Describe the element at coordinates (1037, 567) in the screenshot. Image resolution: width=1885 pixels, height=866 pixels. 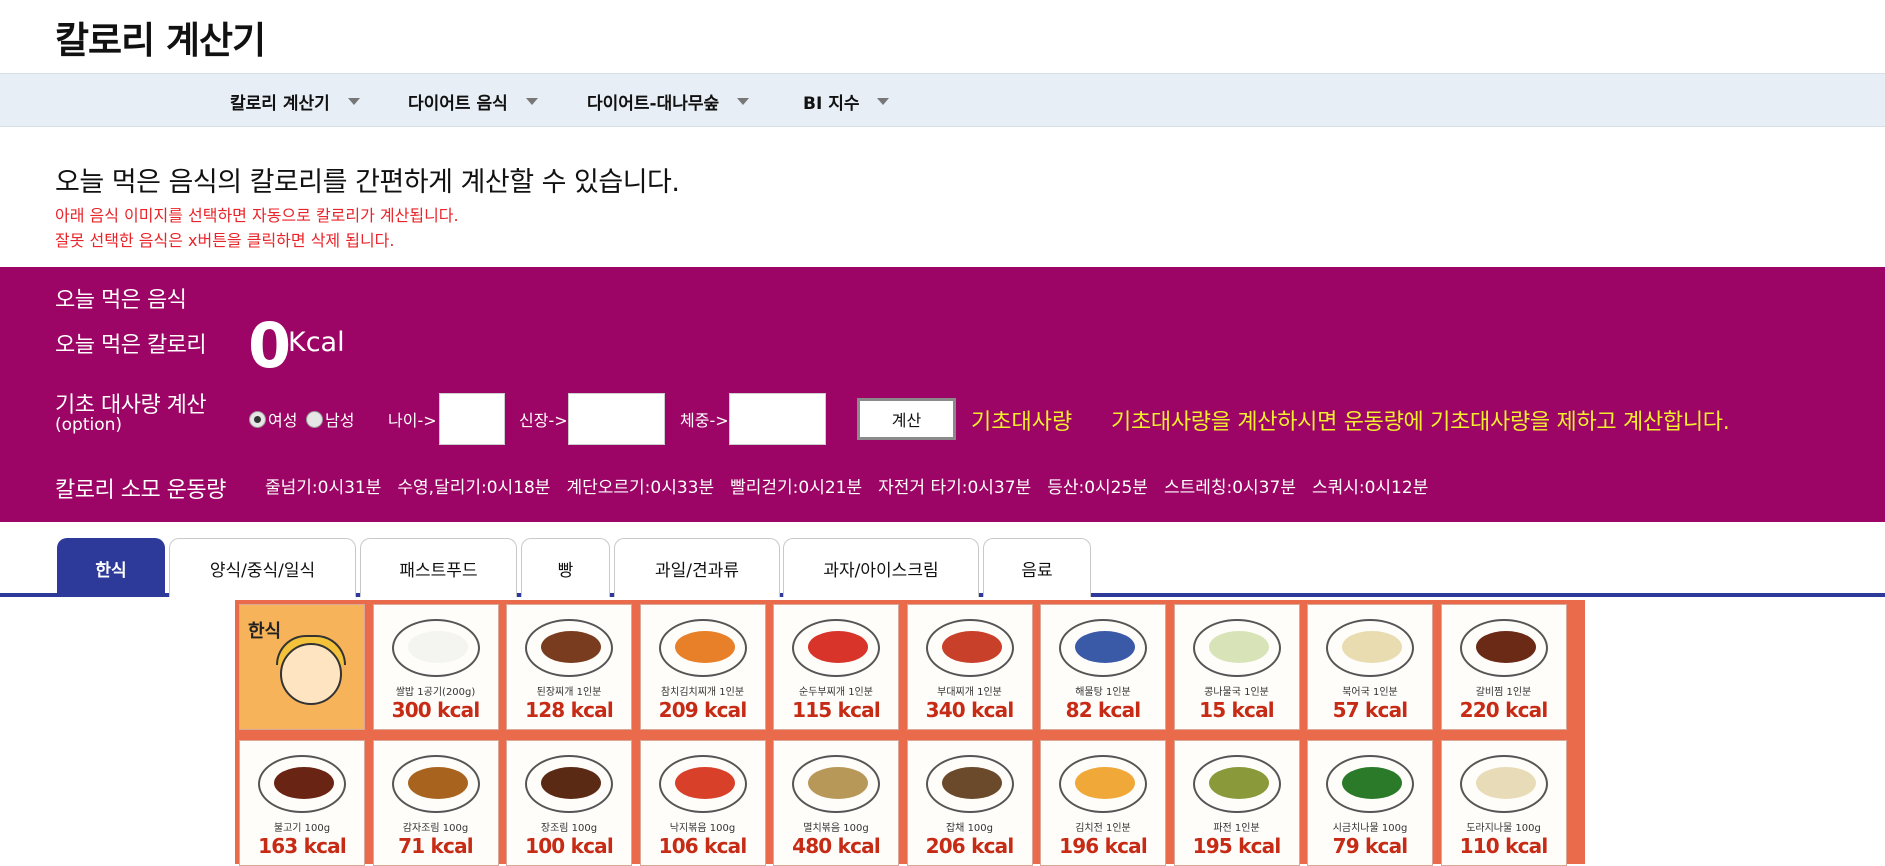
I see `tab-drinks: 음료` at that location.